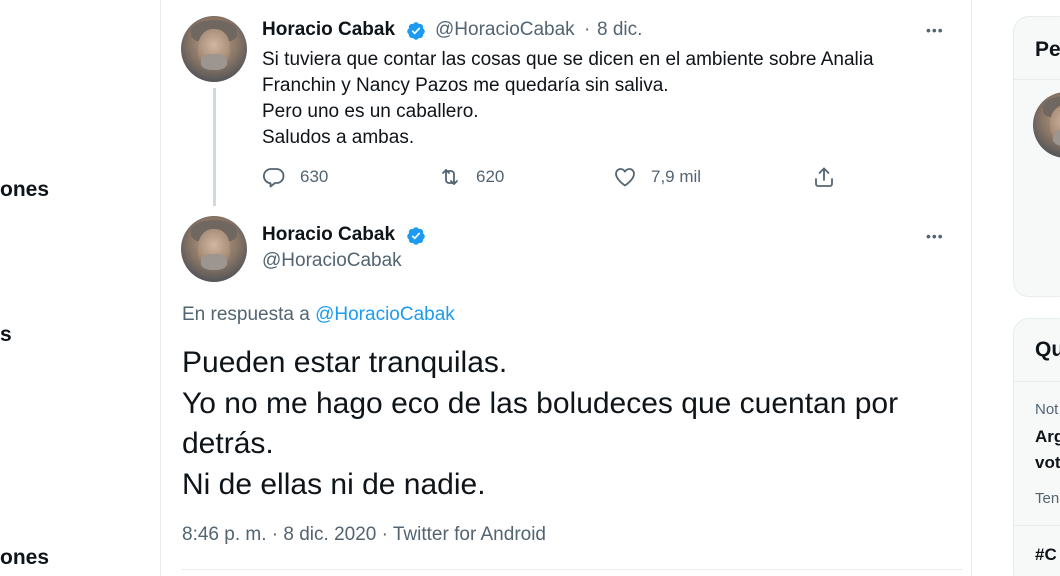 This screenshot has height=576, width=1060. Describe the element at coordinates (274, 178) in the screenshot. I see `reply-icon` at that location.